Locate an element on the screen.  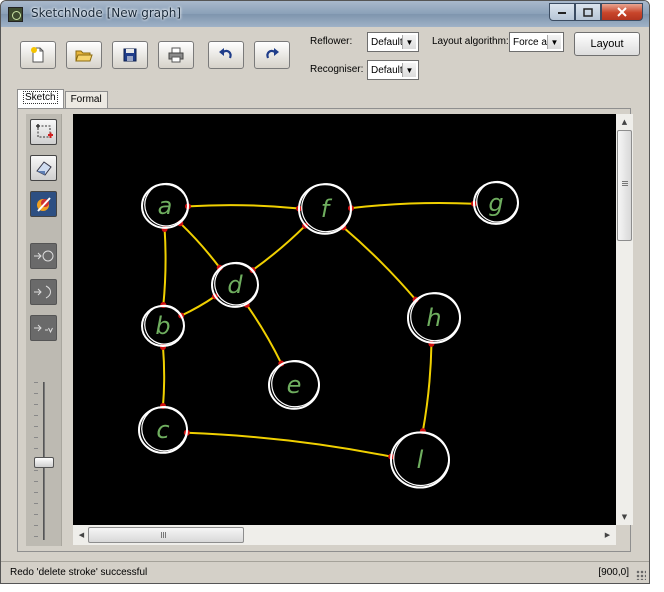
open-folder-icon is located at coordinates (84, 56).